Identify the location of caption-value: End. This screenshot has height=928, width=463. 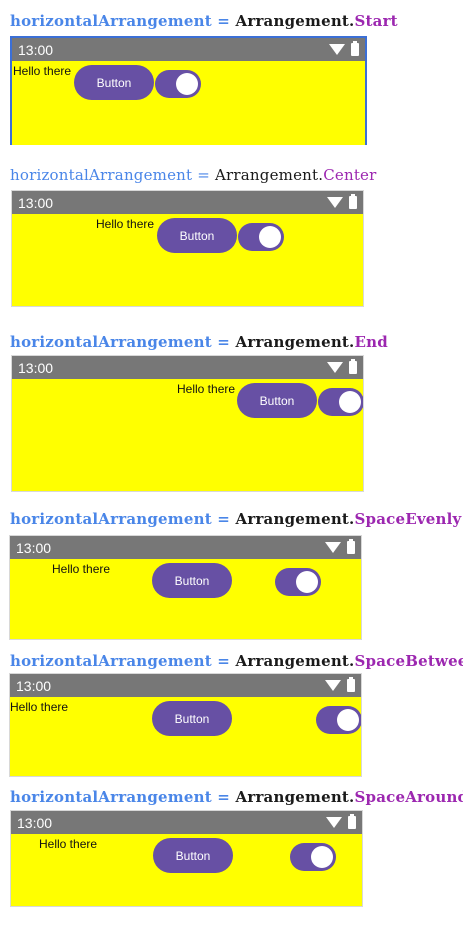
(371, 342).